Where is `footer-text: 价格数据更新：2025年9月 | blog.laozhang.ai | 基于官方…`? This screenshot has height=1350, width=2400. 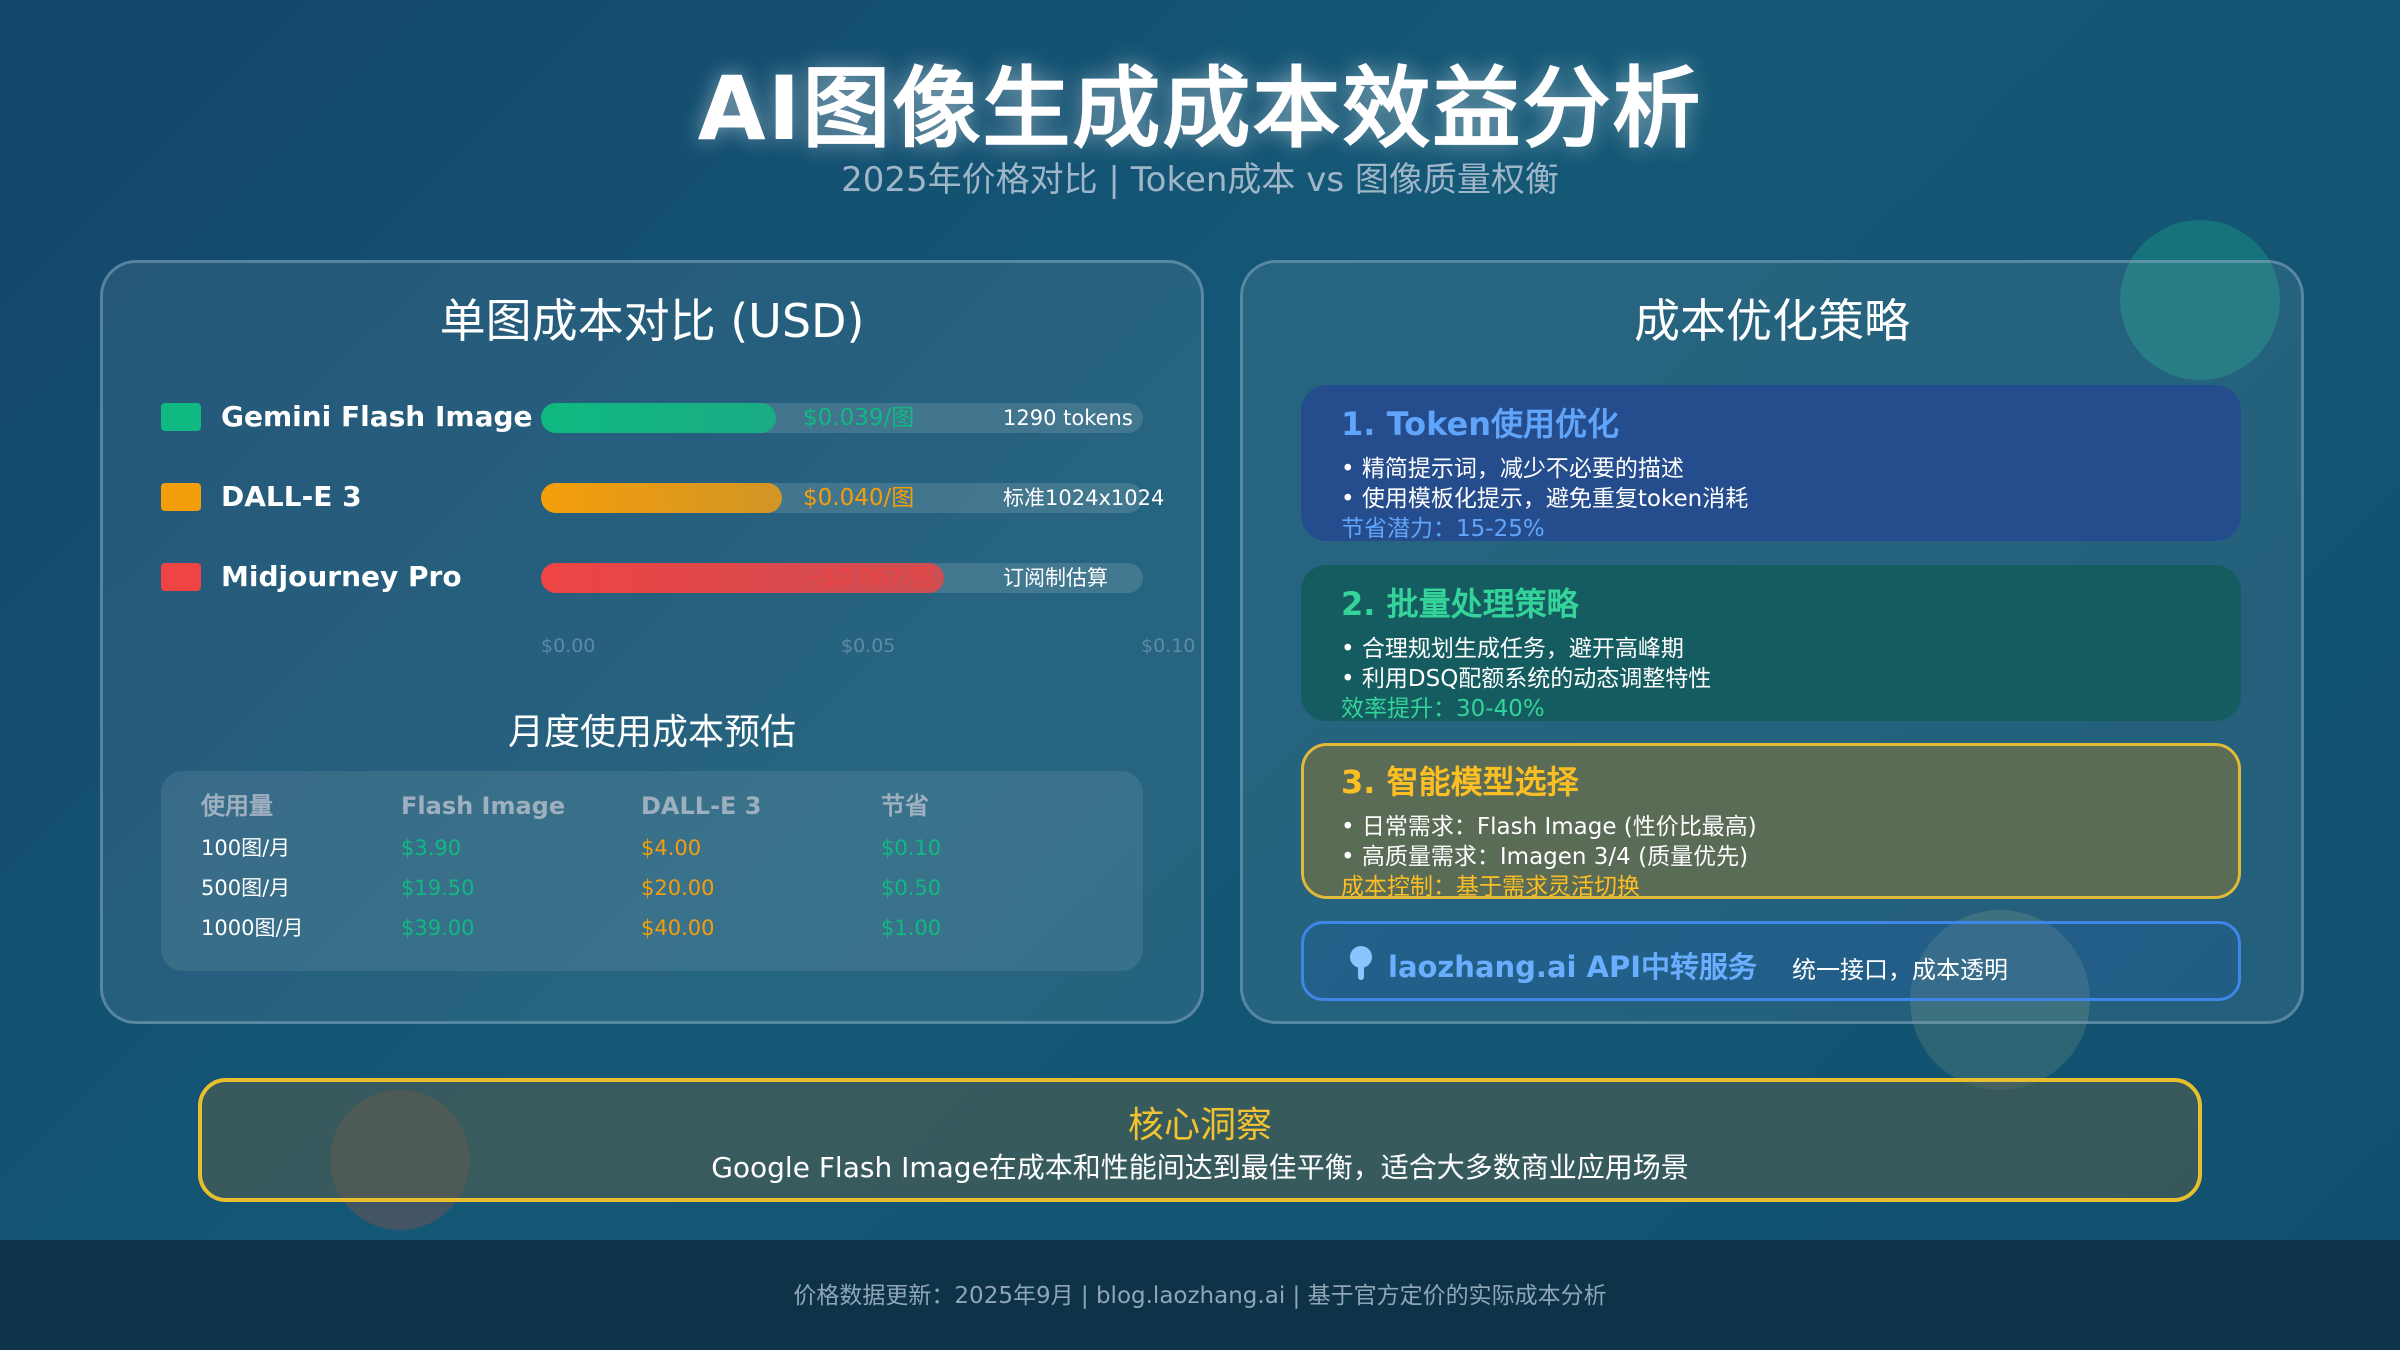
footer-text: 价格数据更新：2025年9月 | blog.laozhang.ai | 基于官方… is located at coordinates (1200, 1296).